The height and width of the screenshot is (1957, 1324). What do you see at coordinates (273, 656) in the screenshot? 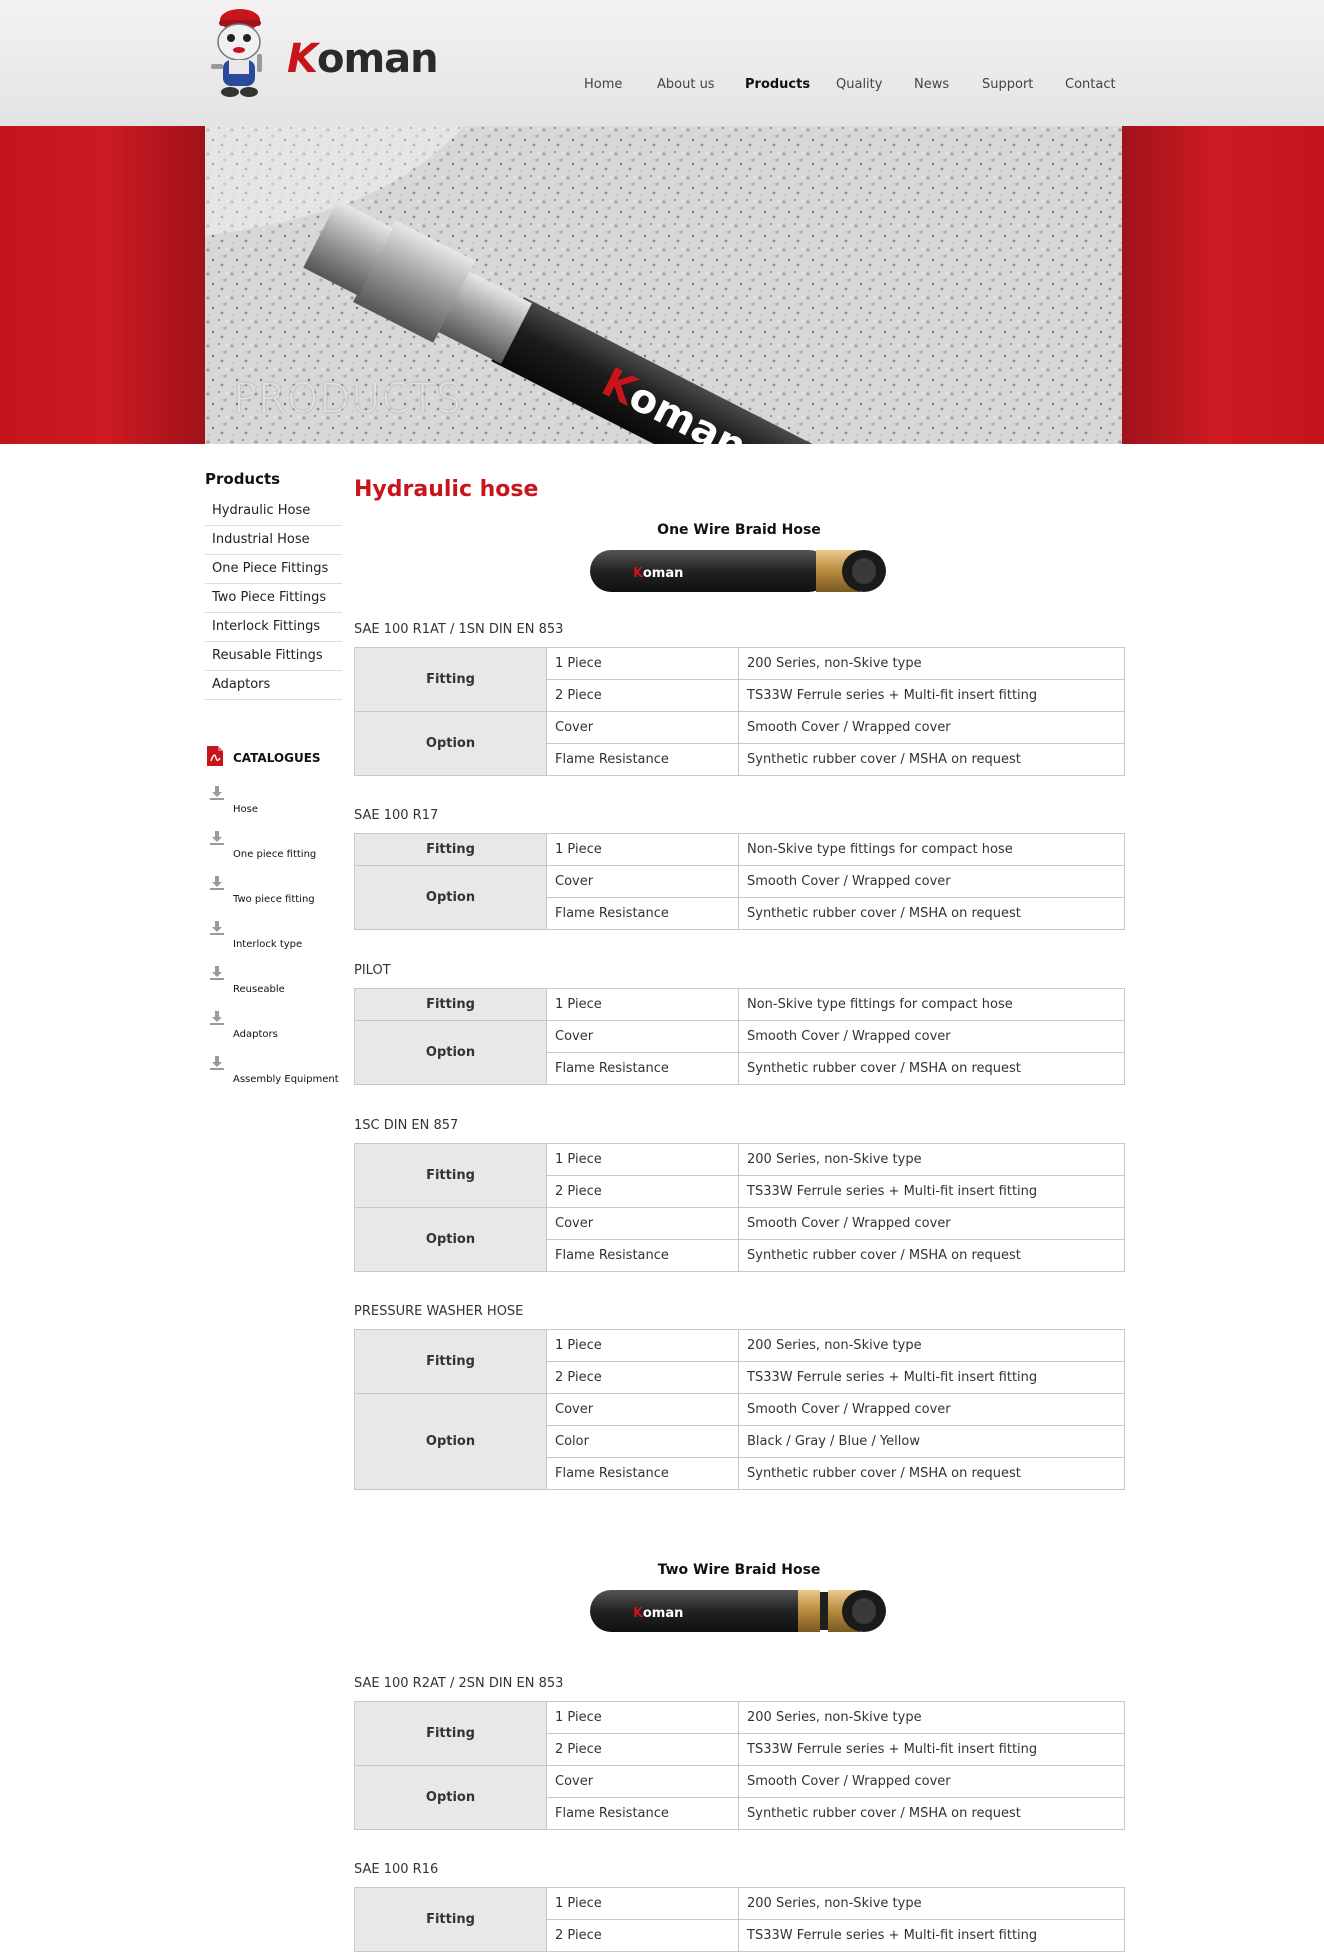
I see `sidebar-item-reusable-fittings: Reusable Fittings` at bounding box center [273, 656].